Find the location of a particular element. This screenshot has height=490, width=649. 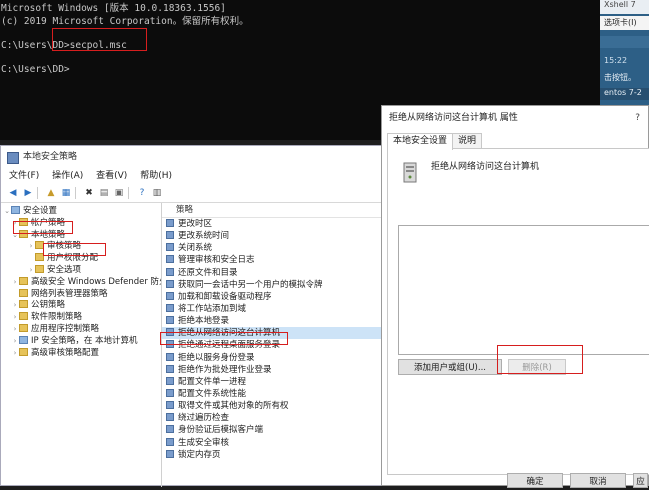

list-item: 生成安全审核 is located at coordinates (271, 443).